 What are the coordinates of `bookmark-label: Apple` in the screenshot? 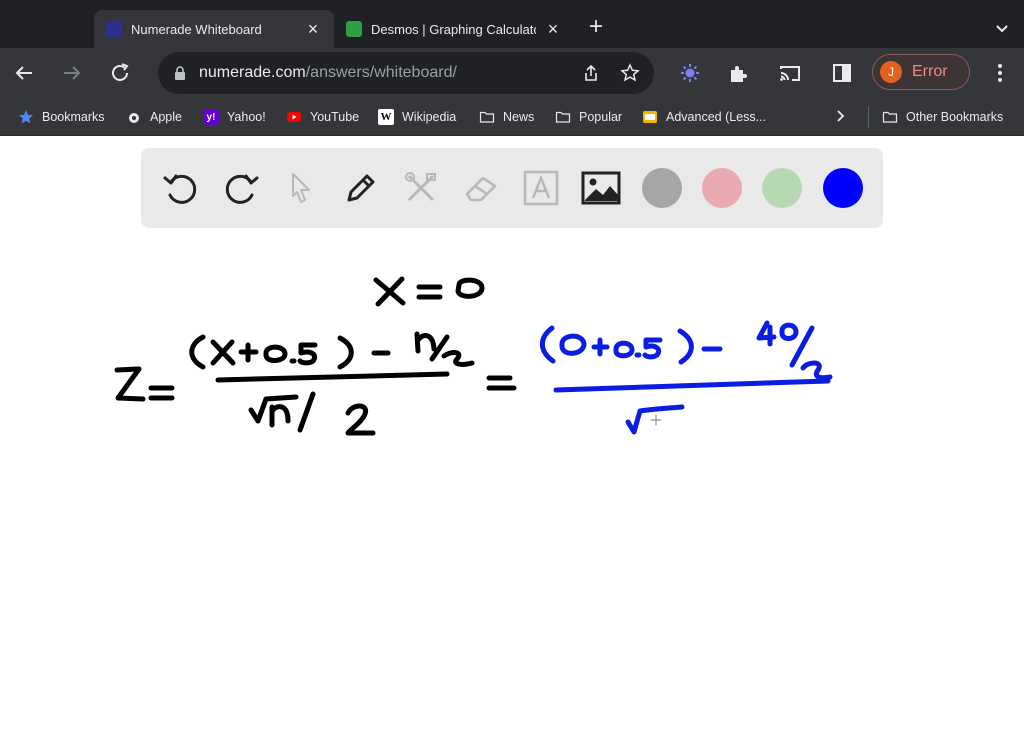 It's located at (166, 117).